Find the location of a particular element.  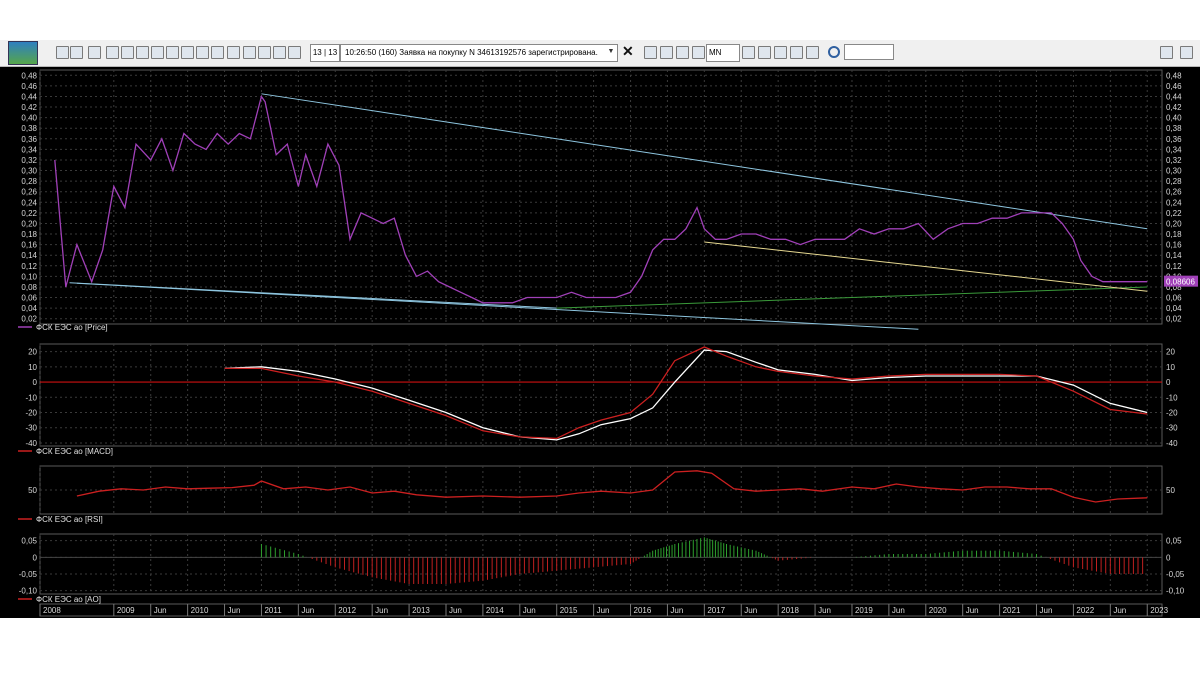

search-input is located at coordinates (869, 52).